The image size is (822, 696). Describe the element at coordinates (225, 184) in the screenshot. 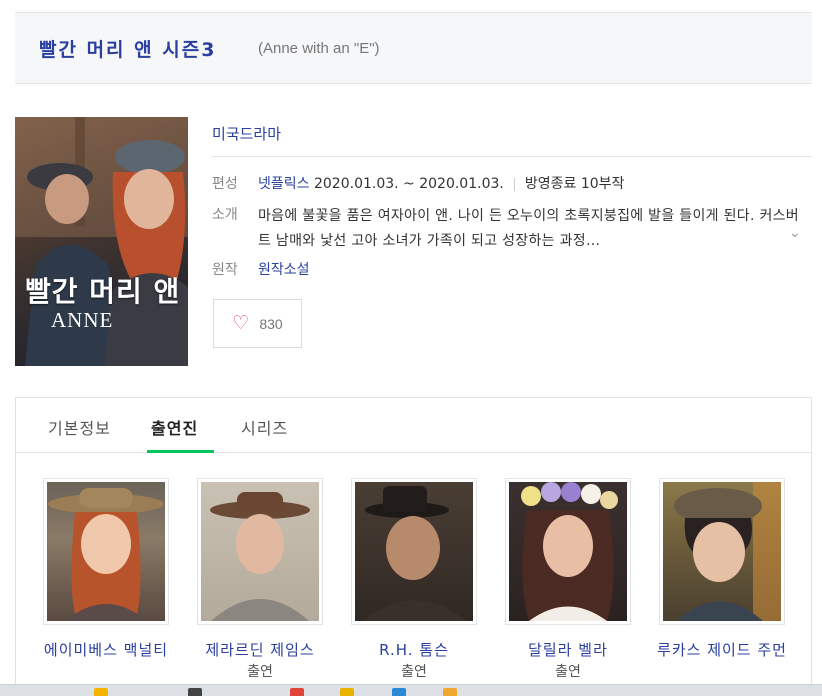

I see `broadcast-label: 편성` at that location.